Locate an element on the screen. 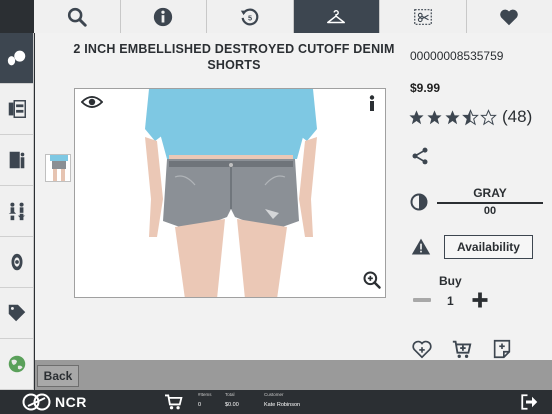 Image resolution: width=552 pixels, height=414 pixels. color-divider is located at coordinates (490, 203).